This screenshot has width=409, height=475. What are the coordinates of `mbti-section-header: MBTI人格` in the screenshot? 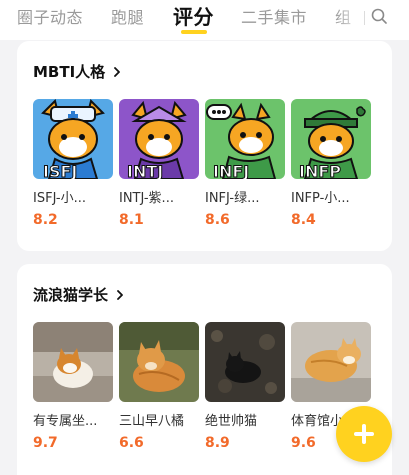 It's located at (77, 71).